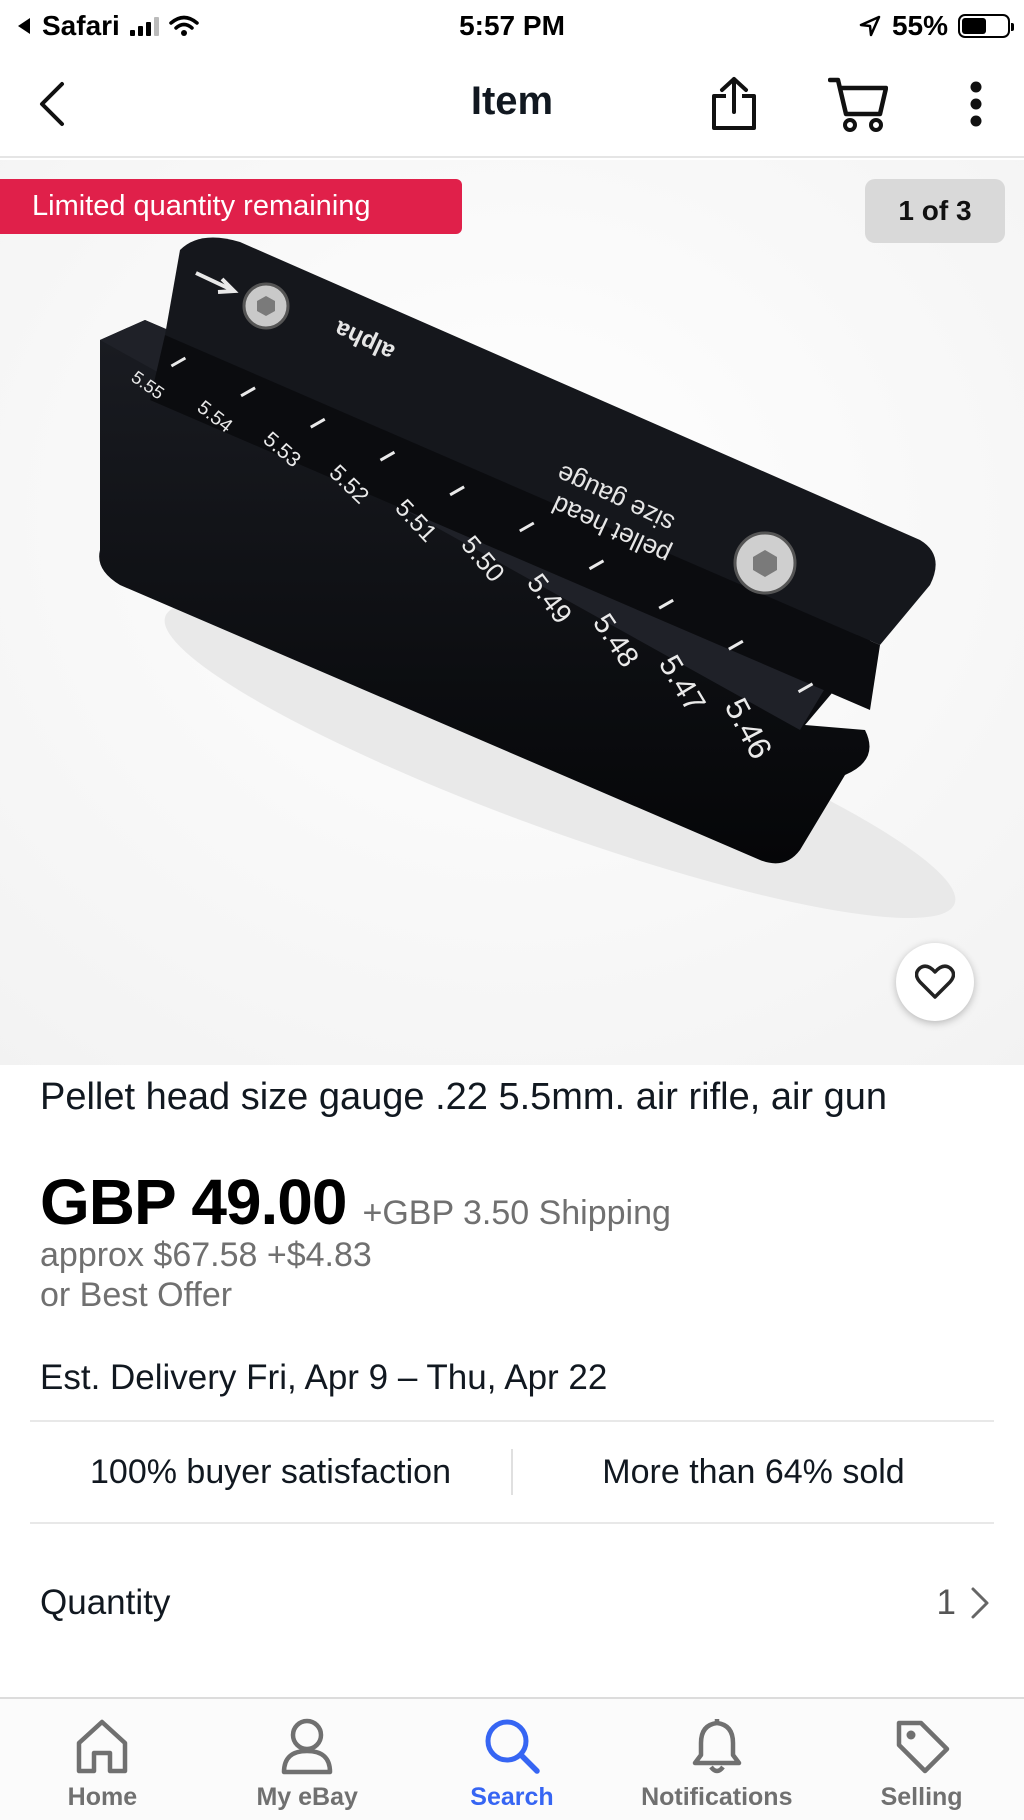 Image resolution: width=1024 pixels, height=1820 pixels. I want to click on tab-label-home: Home, so click(102, 1797).